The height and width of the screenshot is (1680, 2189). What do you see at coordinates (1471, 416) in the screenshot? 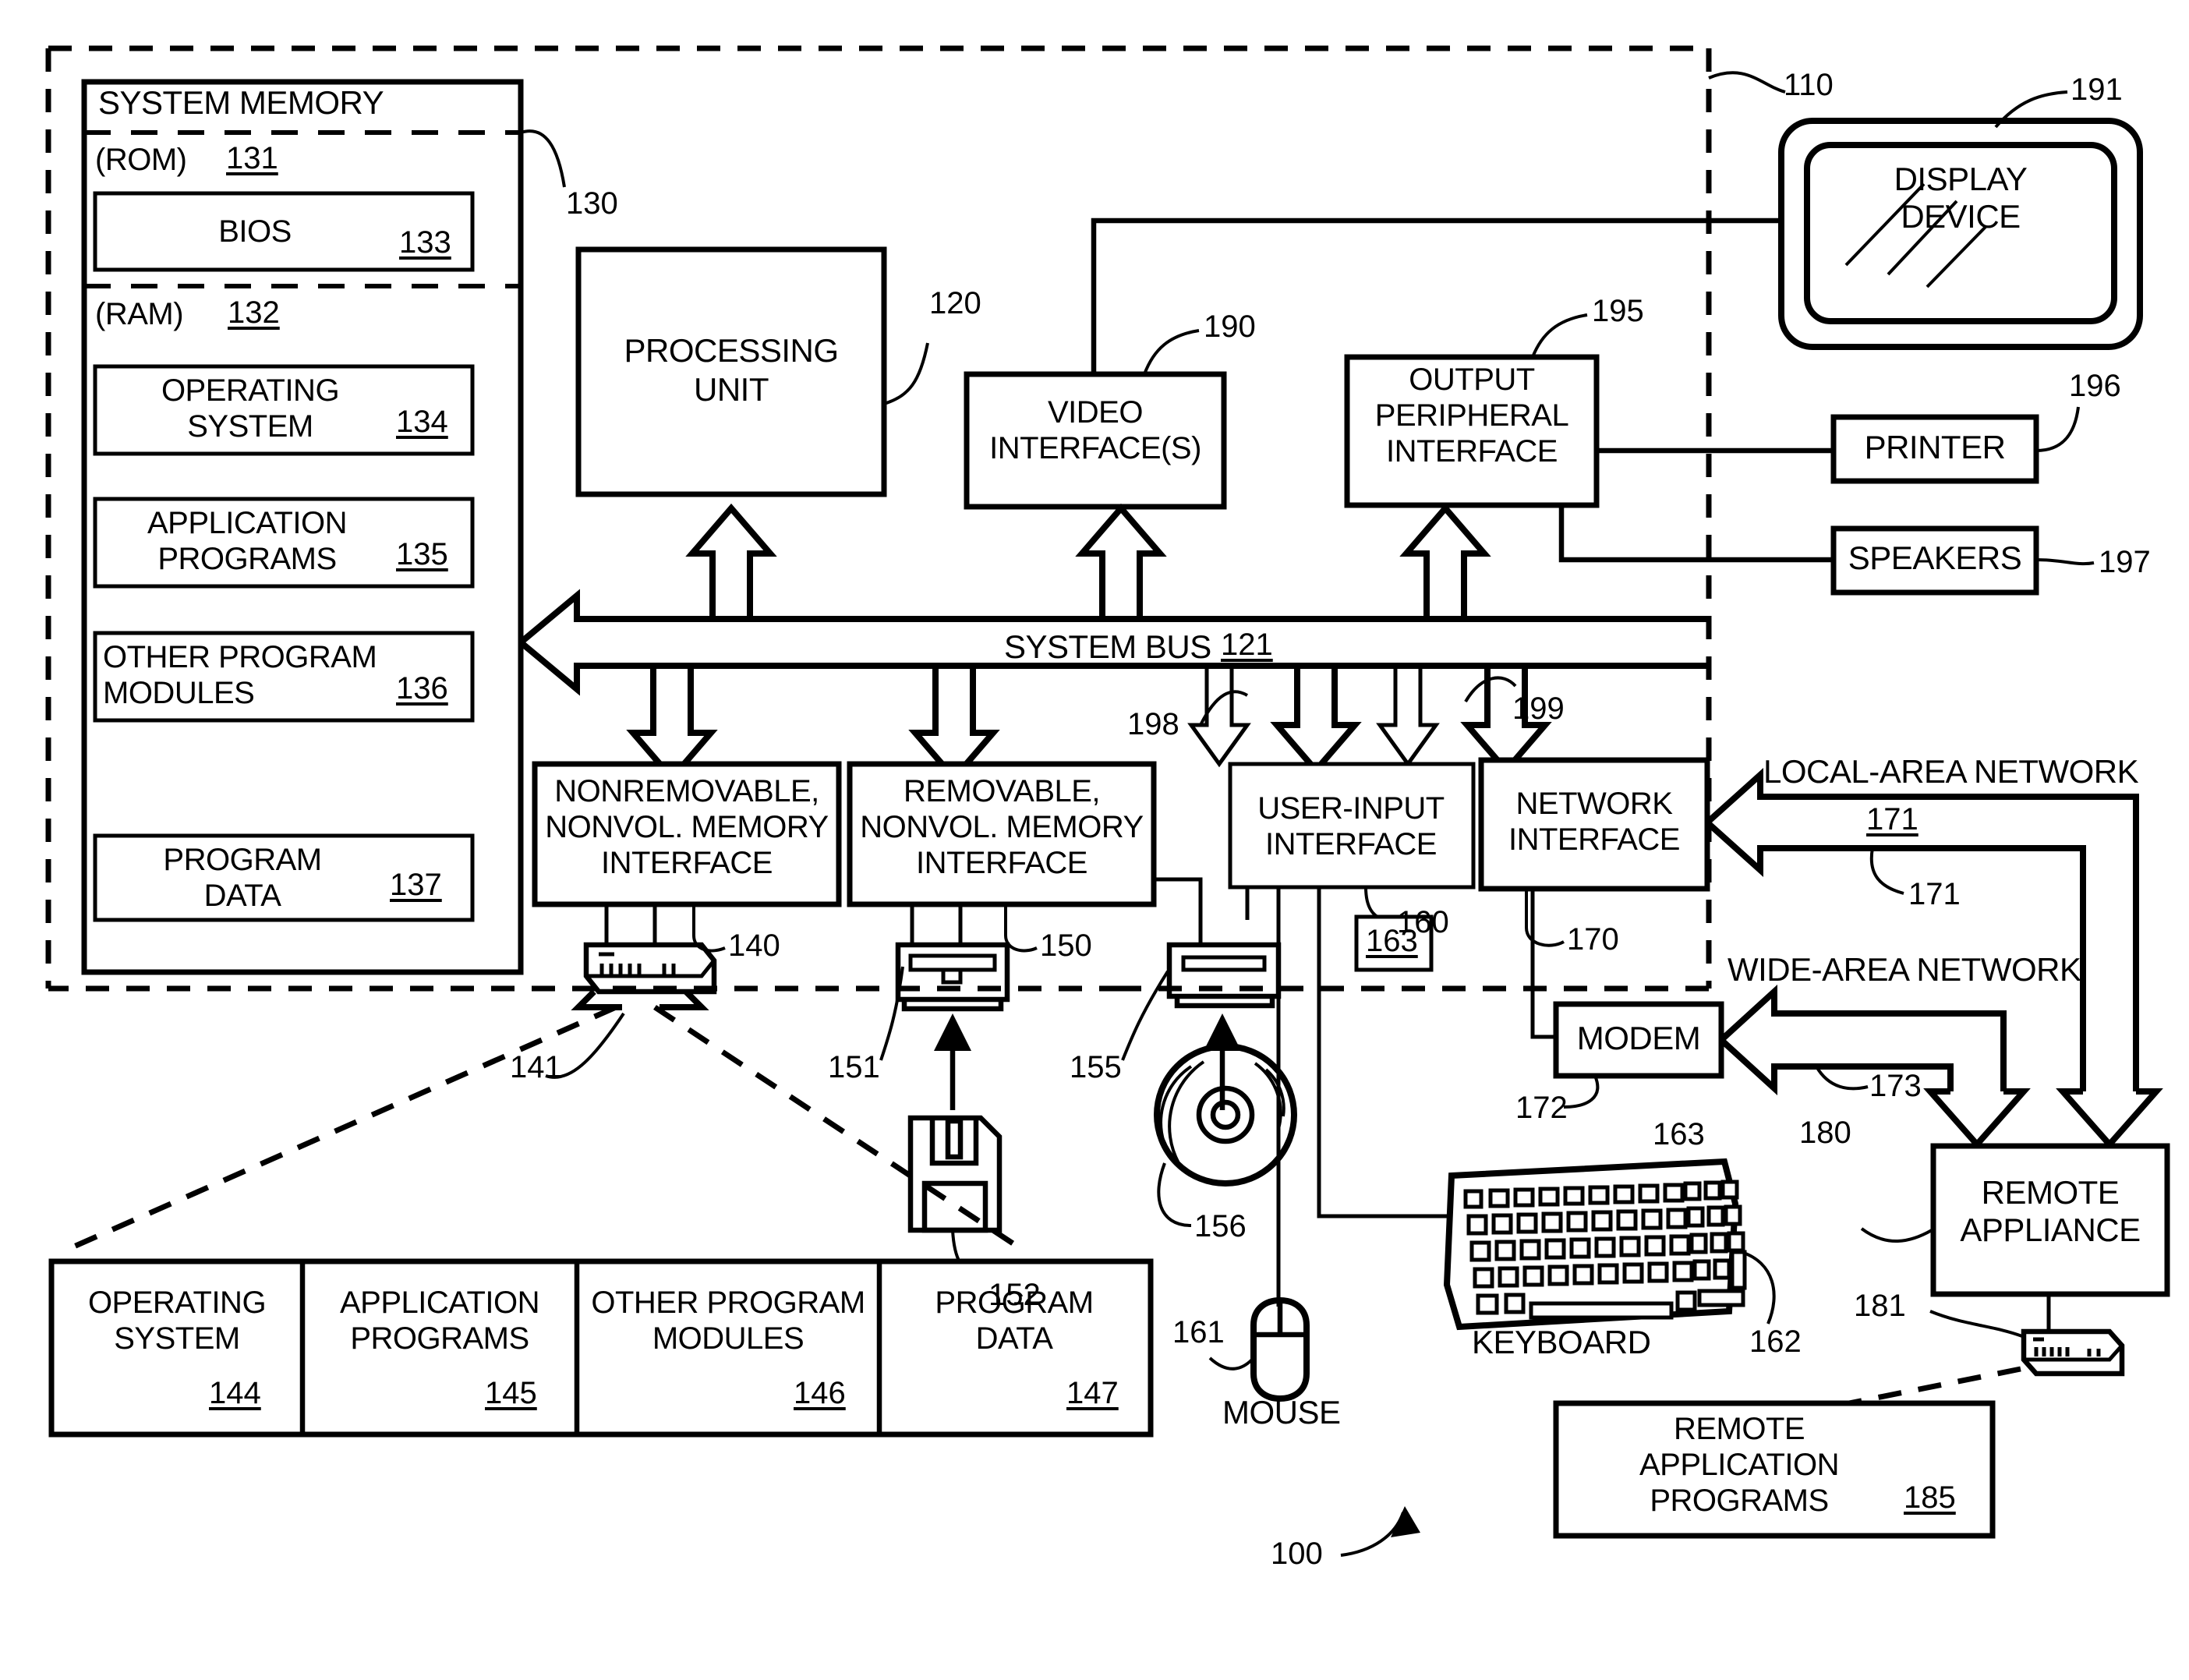
I see `output-peripheral-line2: PERIPHERAL` at bounding box center [1471, 416].